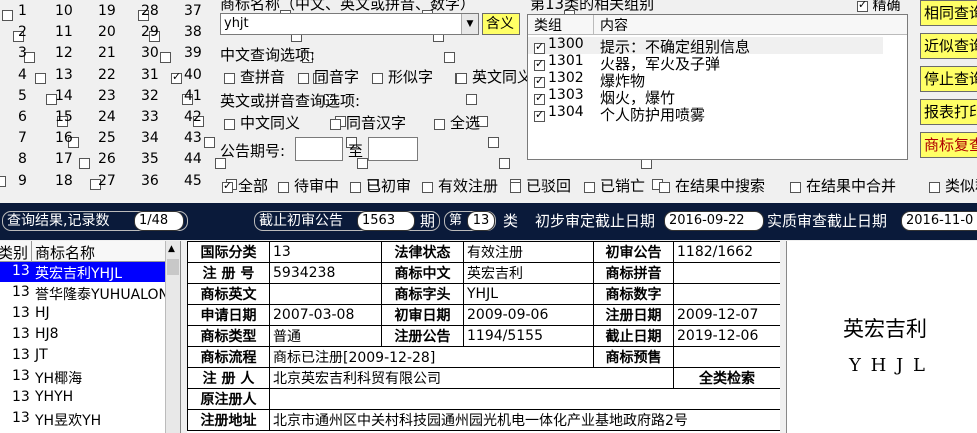 The width and height of the screenshot is (977, 433). Describe the element at coordinates (705, 63) in the screenshot. I see `group-row: 1301火器，军火及子弹` at that location.